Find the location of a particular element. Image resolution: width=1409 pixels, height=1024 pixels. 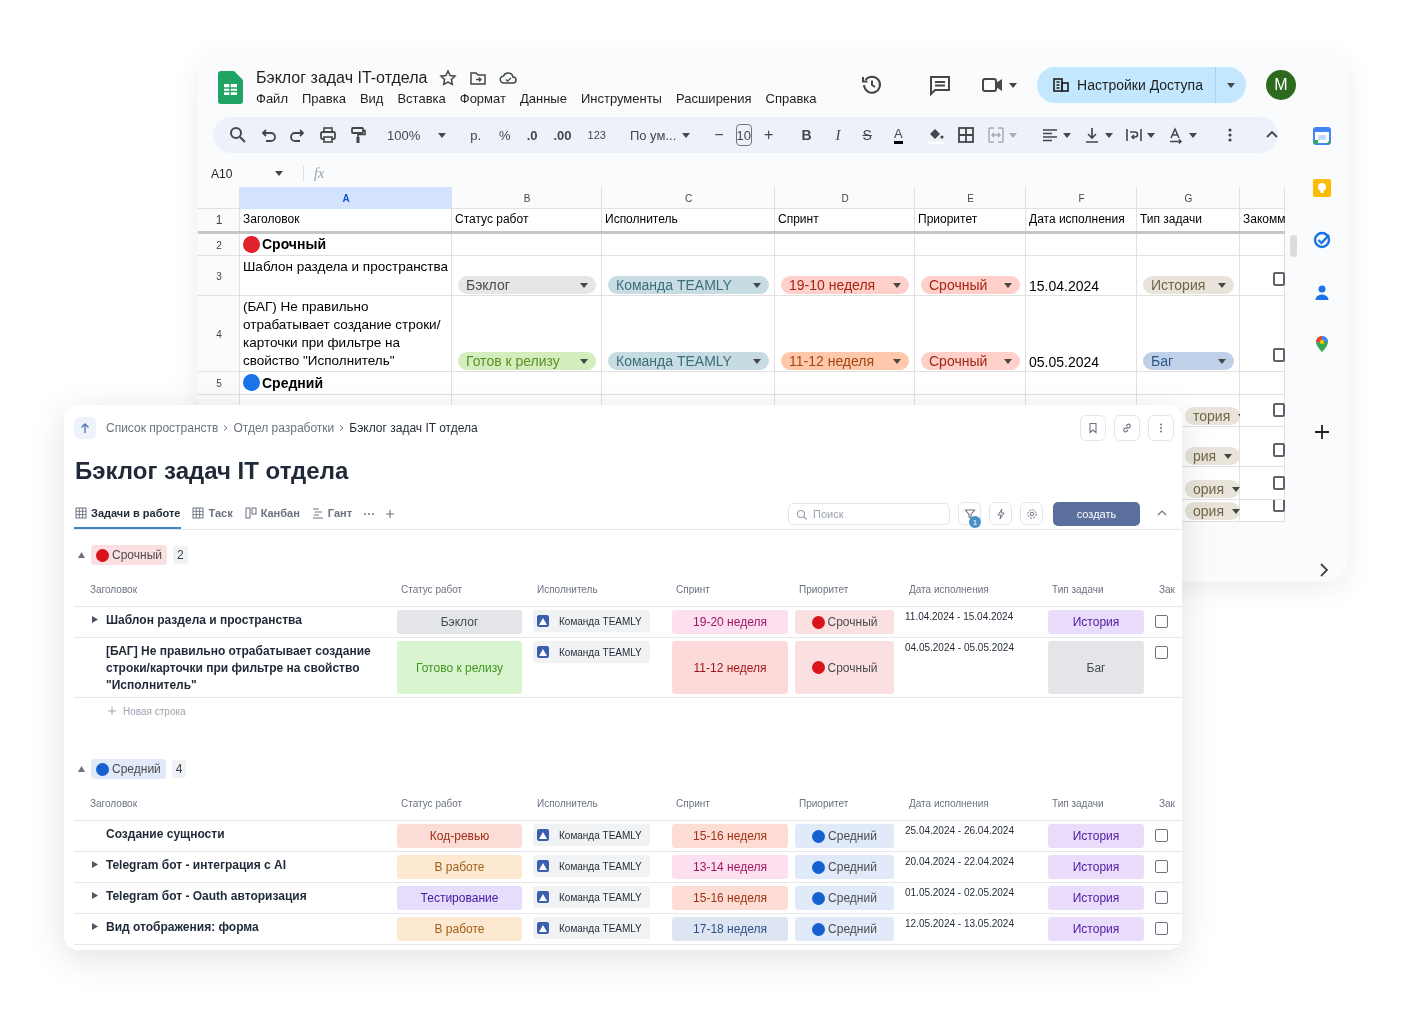

column-header: E is located at coordinates (970, 198).